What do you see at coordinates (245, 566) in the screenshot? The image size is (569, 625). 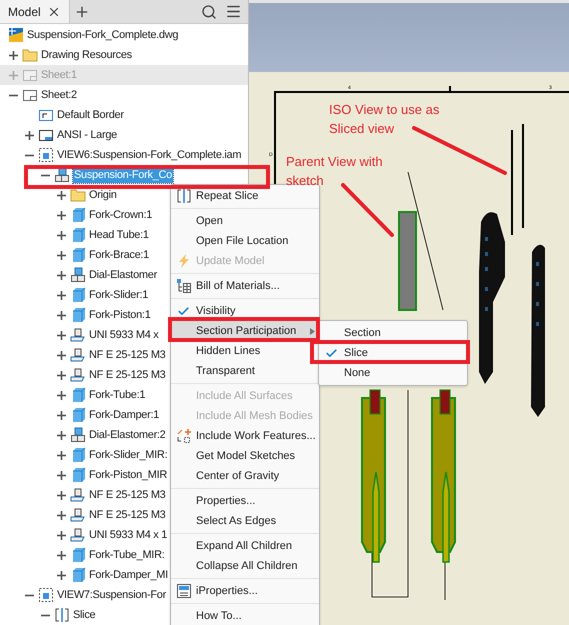 I see `menu-item: Collapse All Children` at bounding box center [245, 566].